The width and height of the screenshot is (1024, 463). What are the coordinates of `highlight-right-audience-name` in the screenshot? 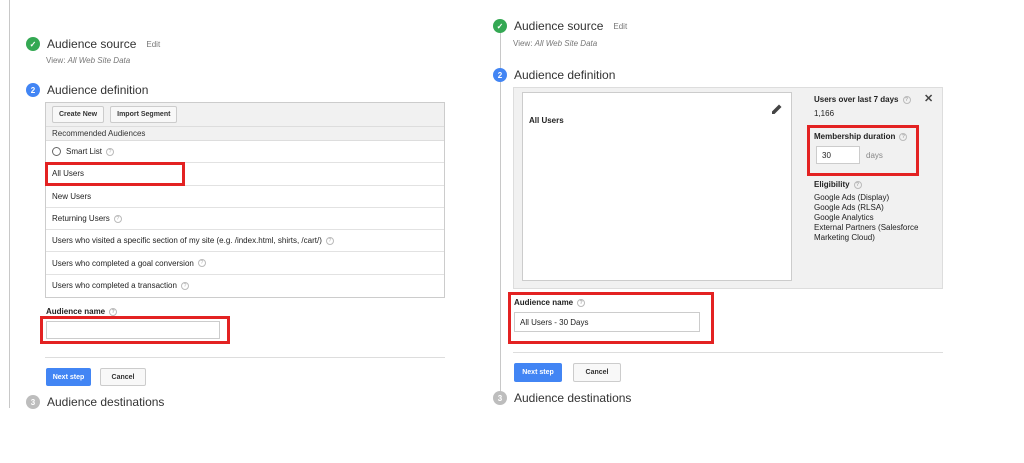 It's located at (611, 318).